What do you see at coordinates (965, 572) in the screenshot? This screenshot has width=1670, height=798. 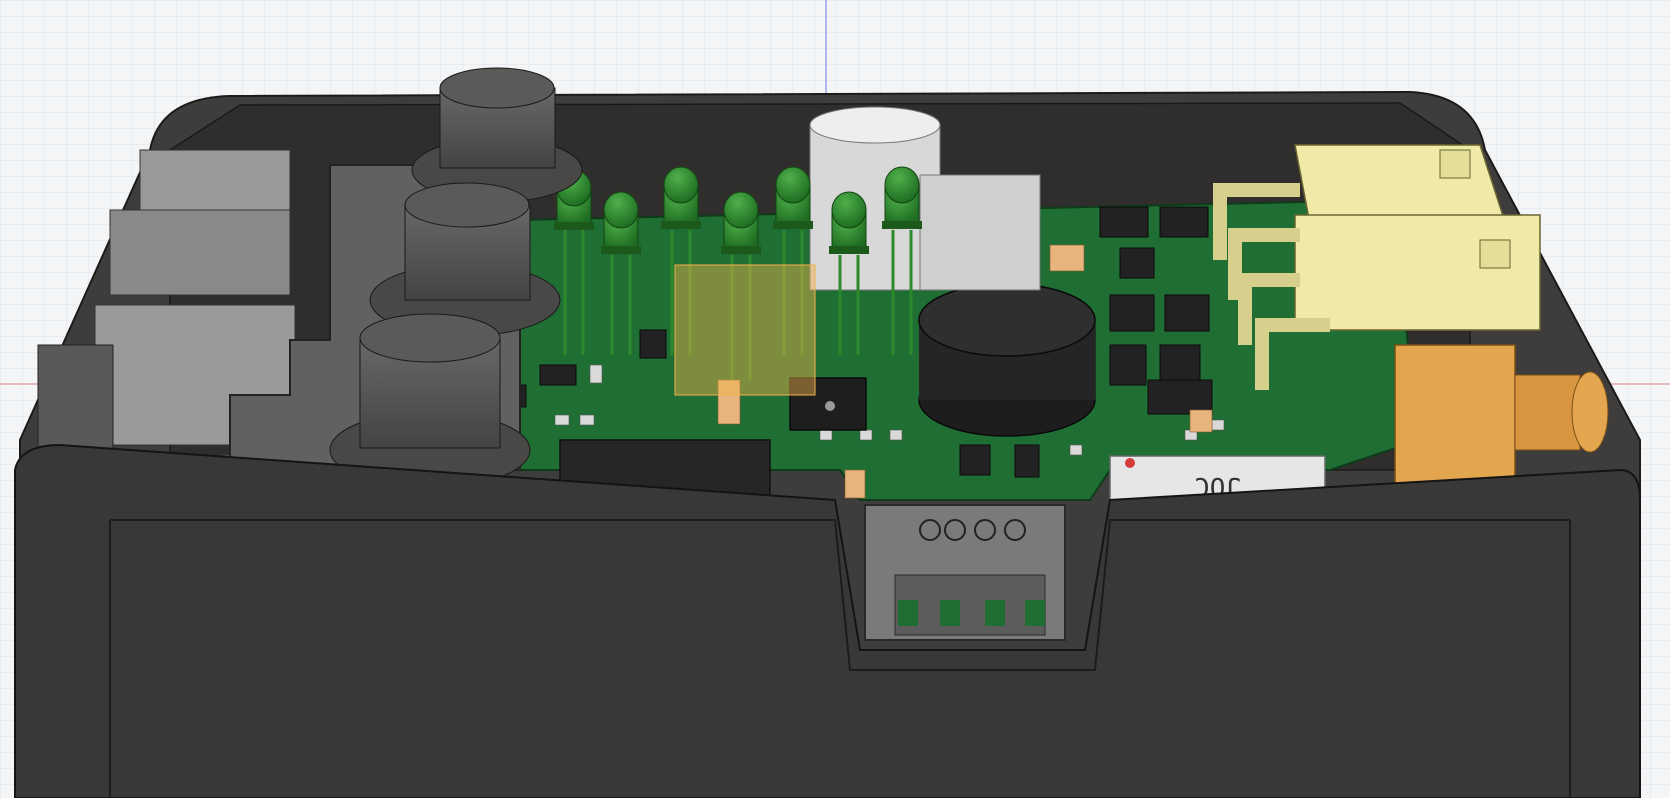 I see `sim-card-slot` at bounding box center [965, 572].